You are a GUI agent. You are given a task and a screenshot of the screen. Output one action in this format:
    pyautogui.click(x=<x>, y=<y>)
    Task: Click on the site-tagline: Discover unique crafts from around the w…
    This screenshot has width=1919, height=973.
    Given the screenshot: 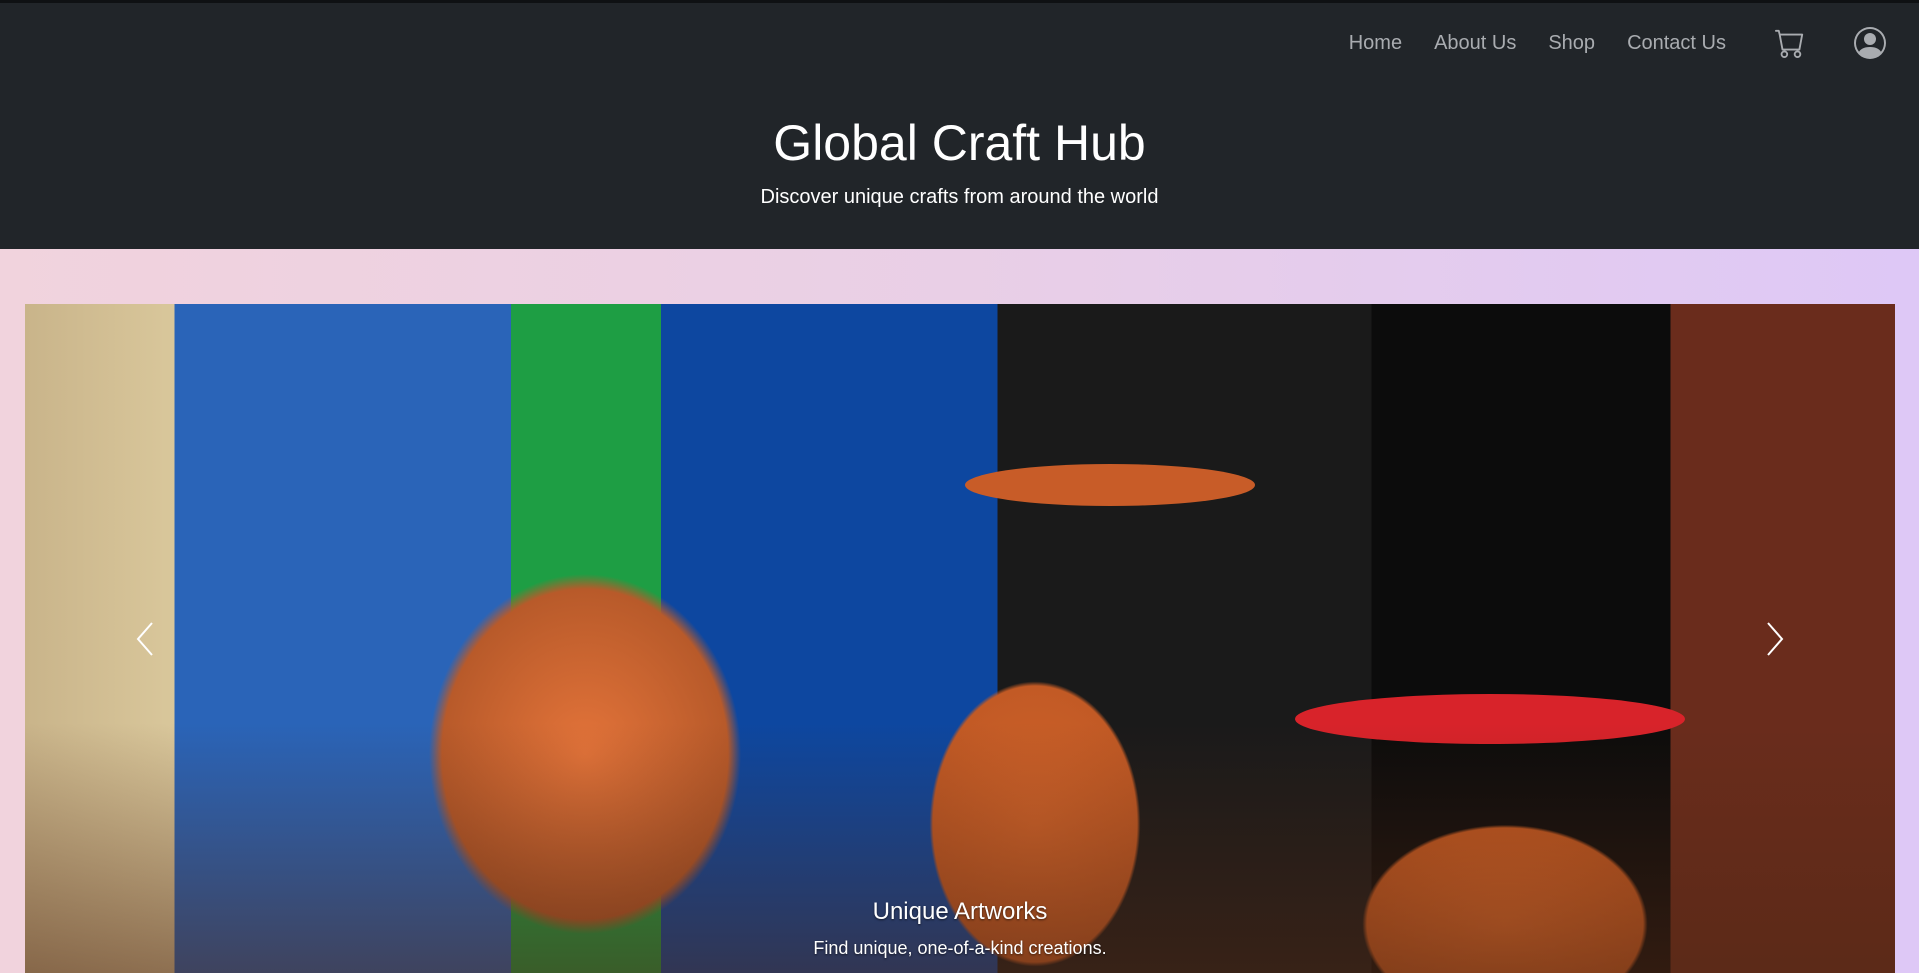 What is the action you would take?
    pyautogui.click(x=959, y=197)
    